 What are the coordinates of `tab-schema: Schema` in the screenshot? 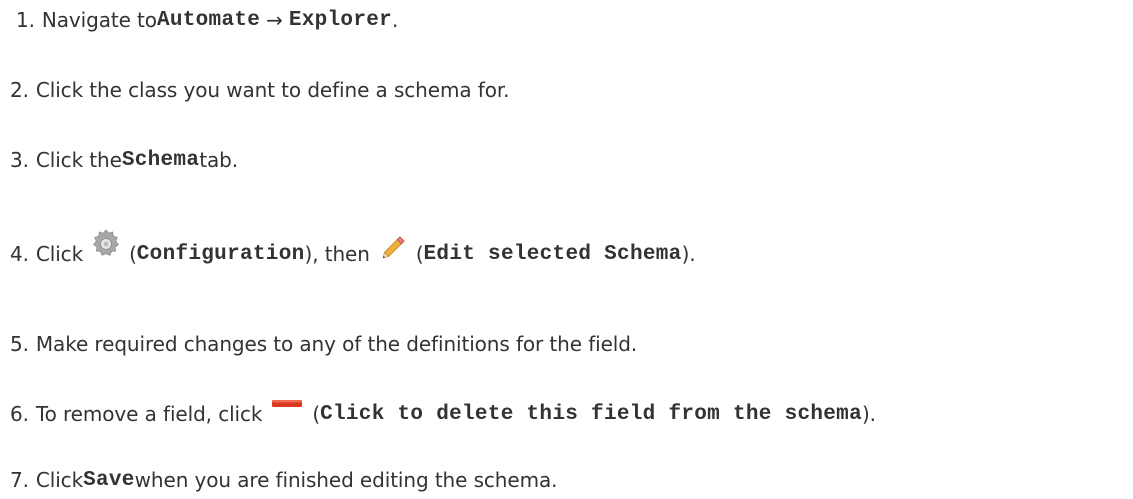 It's located at (160, 160).